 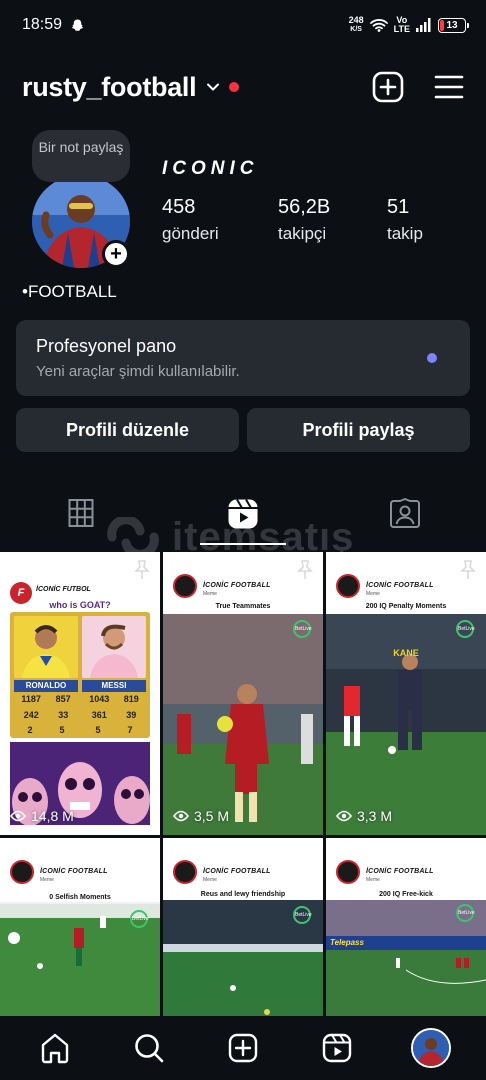 What do you see at coordinates (364, 816) in the screenshot?
I see `reel-views: 3,3 M` at bounding box center [364, 816].